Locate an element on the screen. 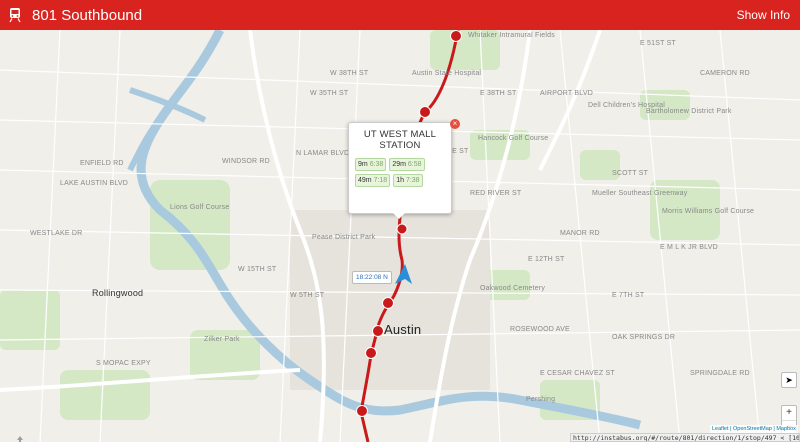  map-label: SCOTT ST is located at coordinates (630, 173).